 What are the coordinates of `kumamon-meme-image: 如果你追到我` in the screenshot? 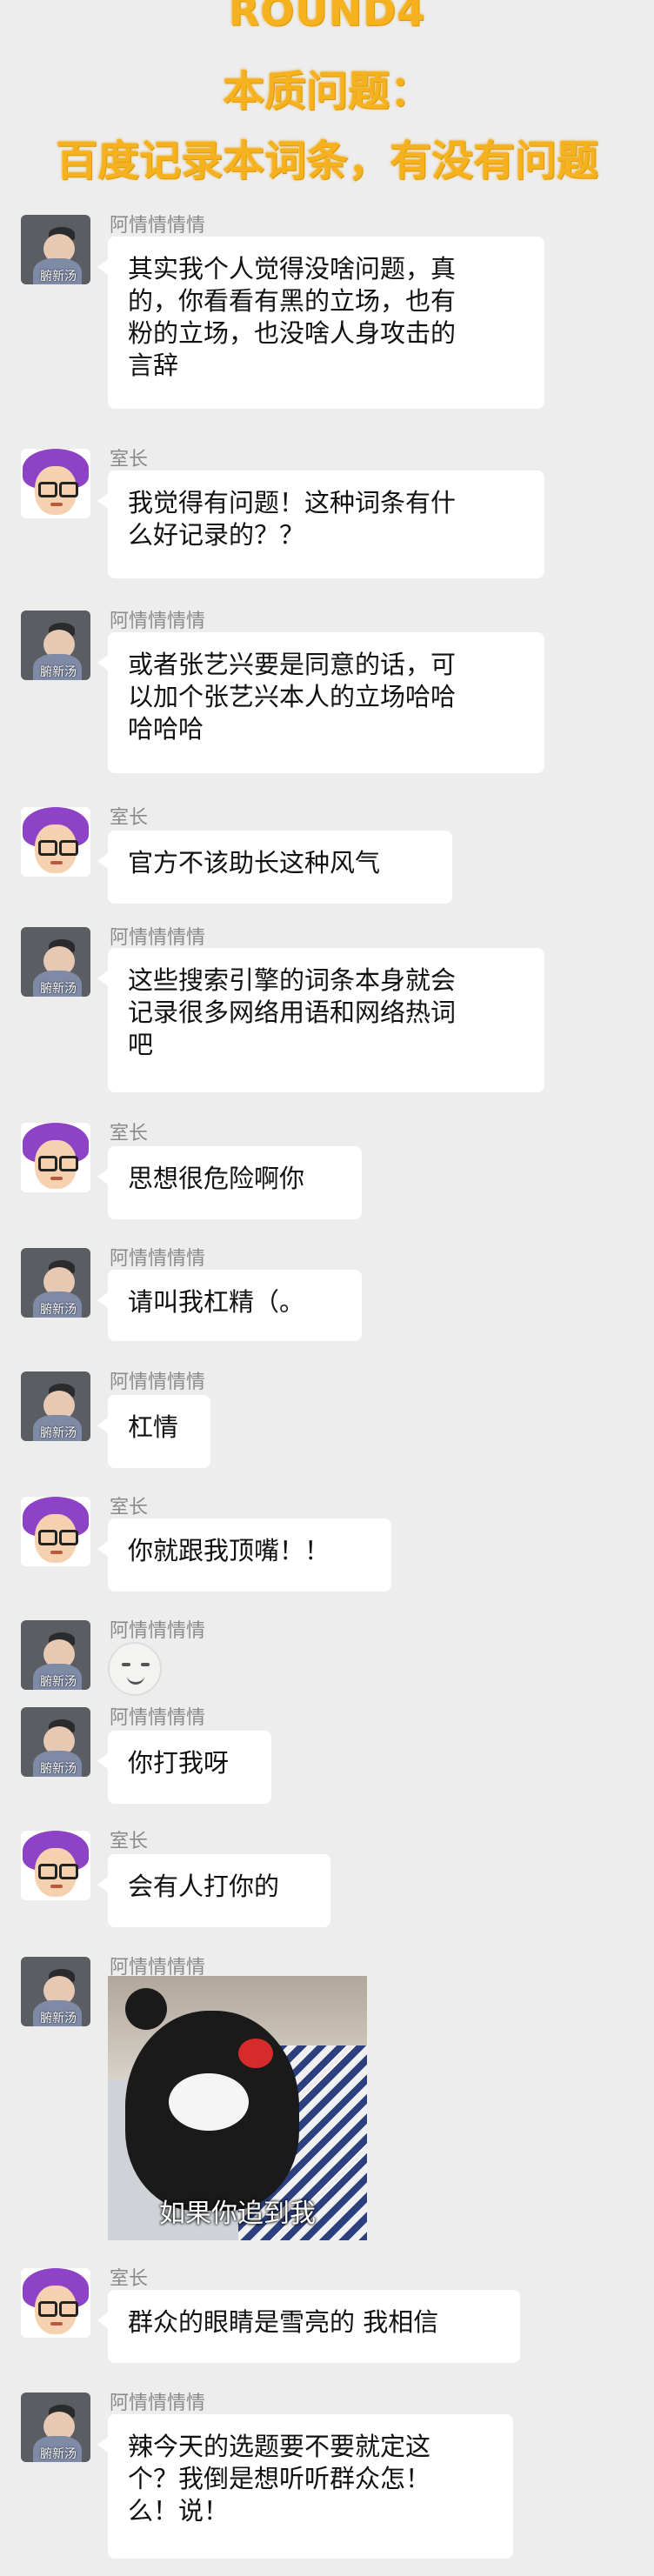 It's located at (237, 2108).